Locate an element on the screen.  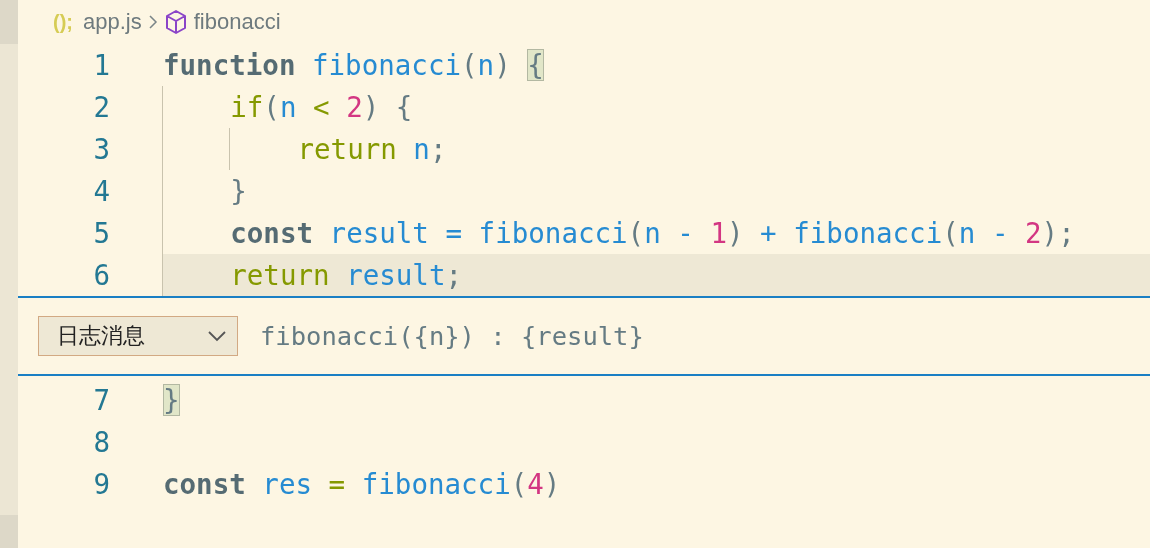
code-line: if(n < 2) { is located at coordinates (656, 107).